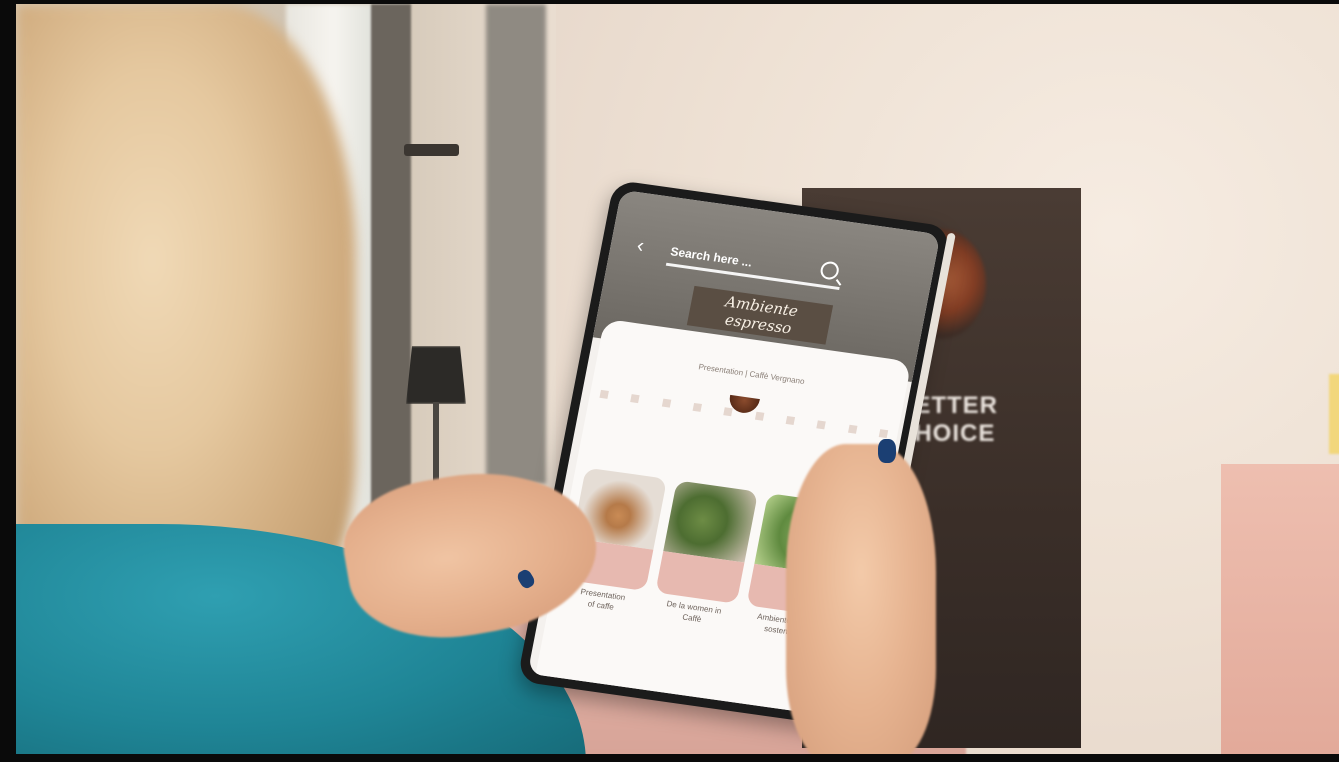 The image size is (1339, 762). Describe the element at coordinates (711, 521) in the screenshot. I see `card-image` at that location.